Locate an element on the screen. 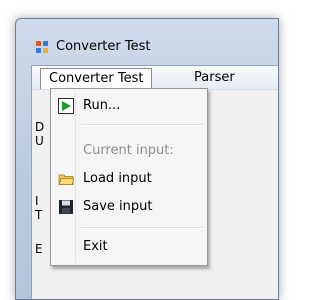 The image size is (320, 300). menu-item-label: Save input is located at coordinates (118, 206).